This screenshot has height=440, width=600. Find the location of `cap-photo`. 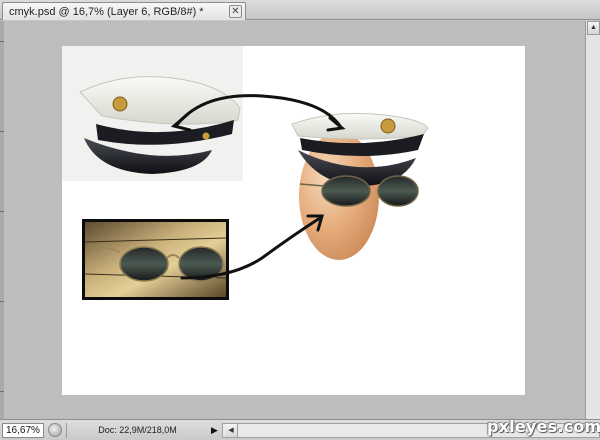

cap-photo is located at coordinates (152, 113).